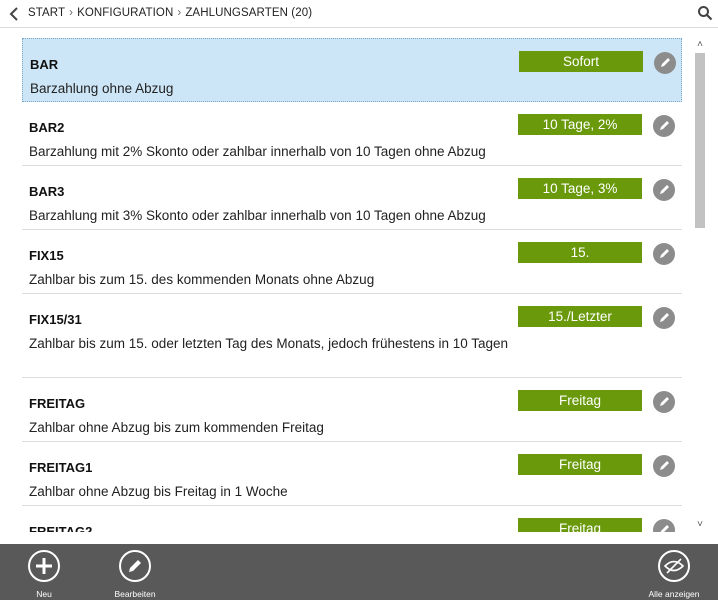 This screenshot has height=600, width=718. What do you see at coordinates (580, 188) in the screenshot?
I see `term-badge: 10 Tage, 3%` at bounding box center [580, 188].